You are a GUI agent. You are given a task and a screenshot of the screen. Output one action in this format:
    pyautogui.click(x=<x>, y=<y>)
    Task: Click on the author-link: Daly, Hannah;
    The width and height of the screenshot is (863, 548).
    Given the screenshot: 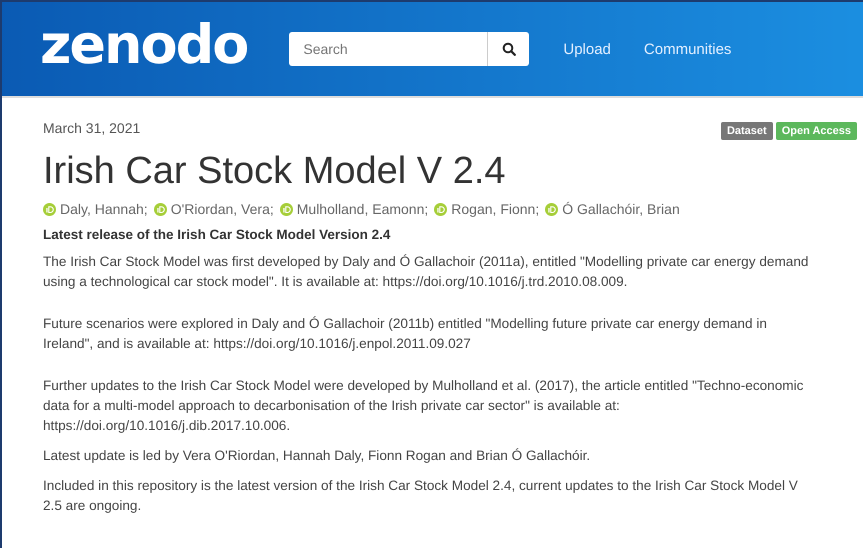 What is the action you would take?
    pyautogui.click(x=104, y=209)
    